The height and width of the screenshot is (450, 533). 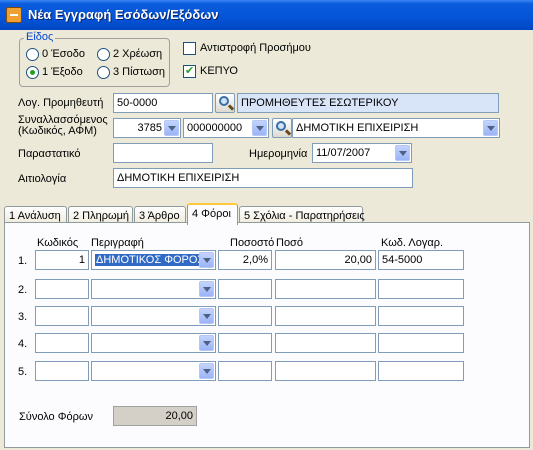 What do you see at coordinates (278, 154) in the screenshot?
I see `date-label: Ημερομηνία` at bounding box center [278, 154].